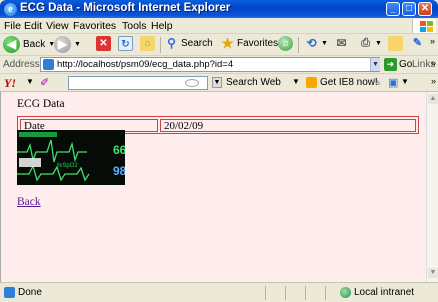  I want to click on ie8-icon, so click(311, 82).